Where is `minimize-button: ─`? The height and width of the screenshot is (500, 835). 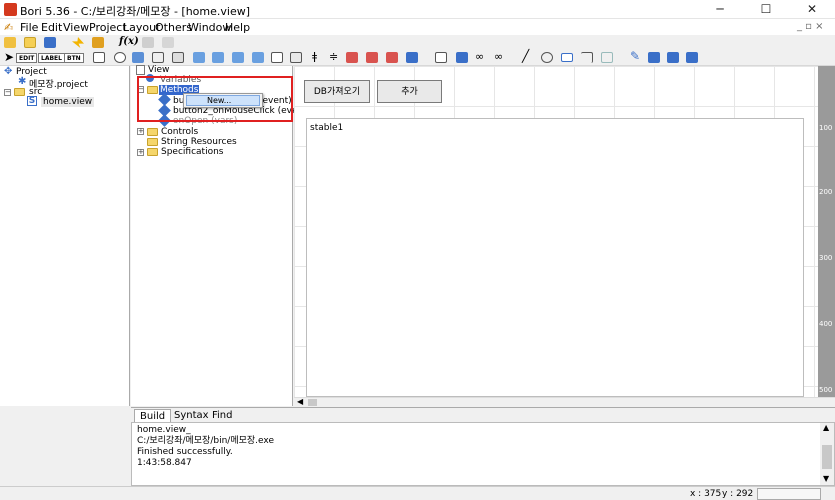 minimize-button: ─ is located at coordinates (720, 9).